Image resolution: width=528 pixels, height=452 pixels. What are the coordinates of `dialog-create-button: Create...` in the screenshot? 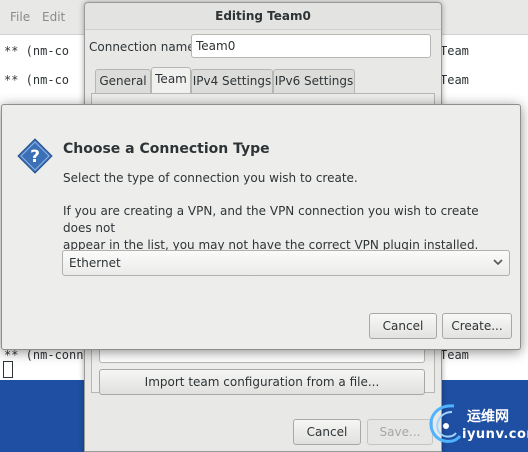 It's located at (477, 326).